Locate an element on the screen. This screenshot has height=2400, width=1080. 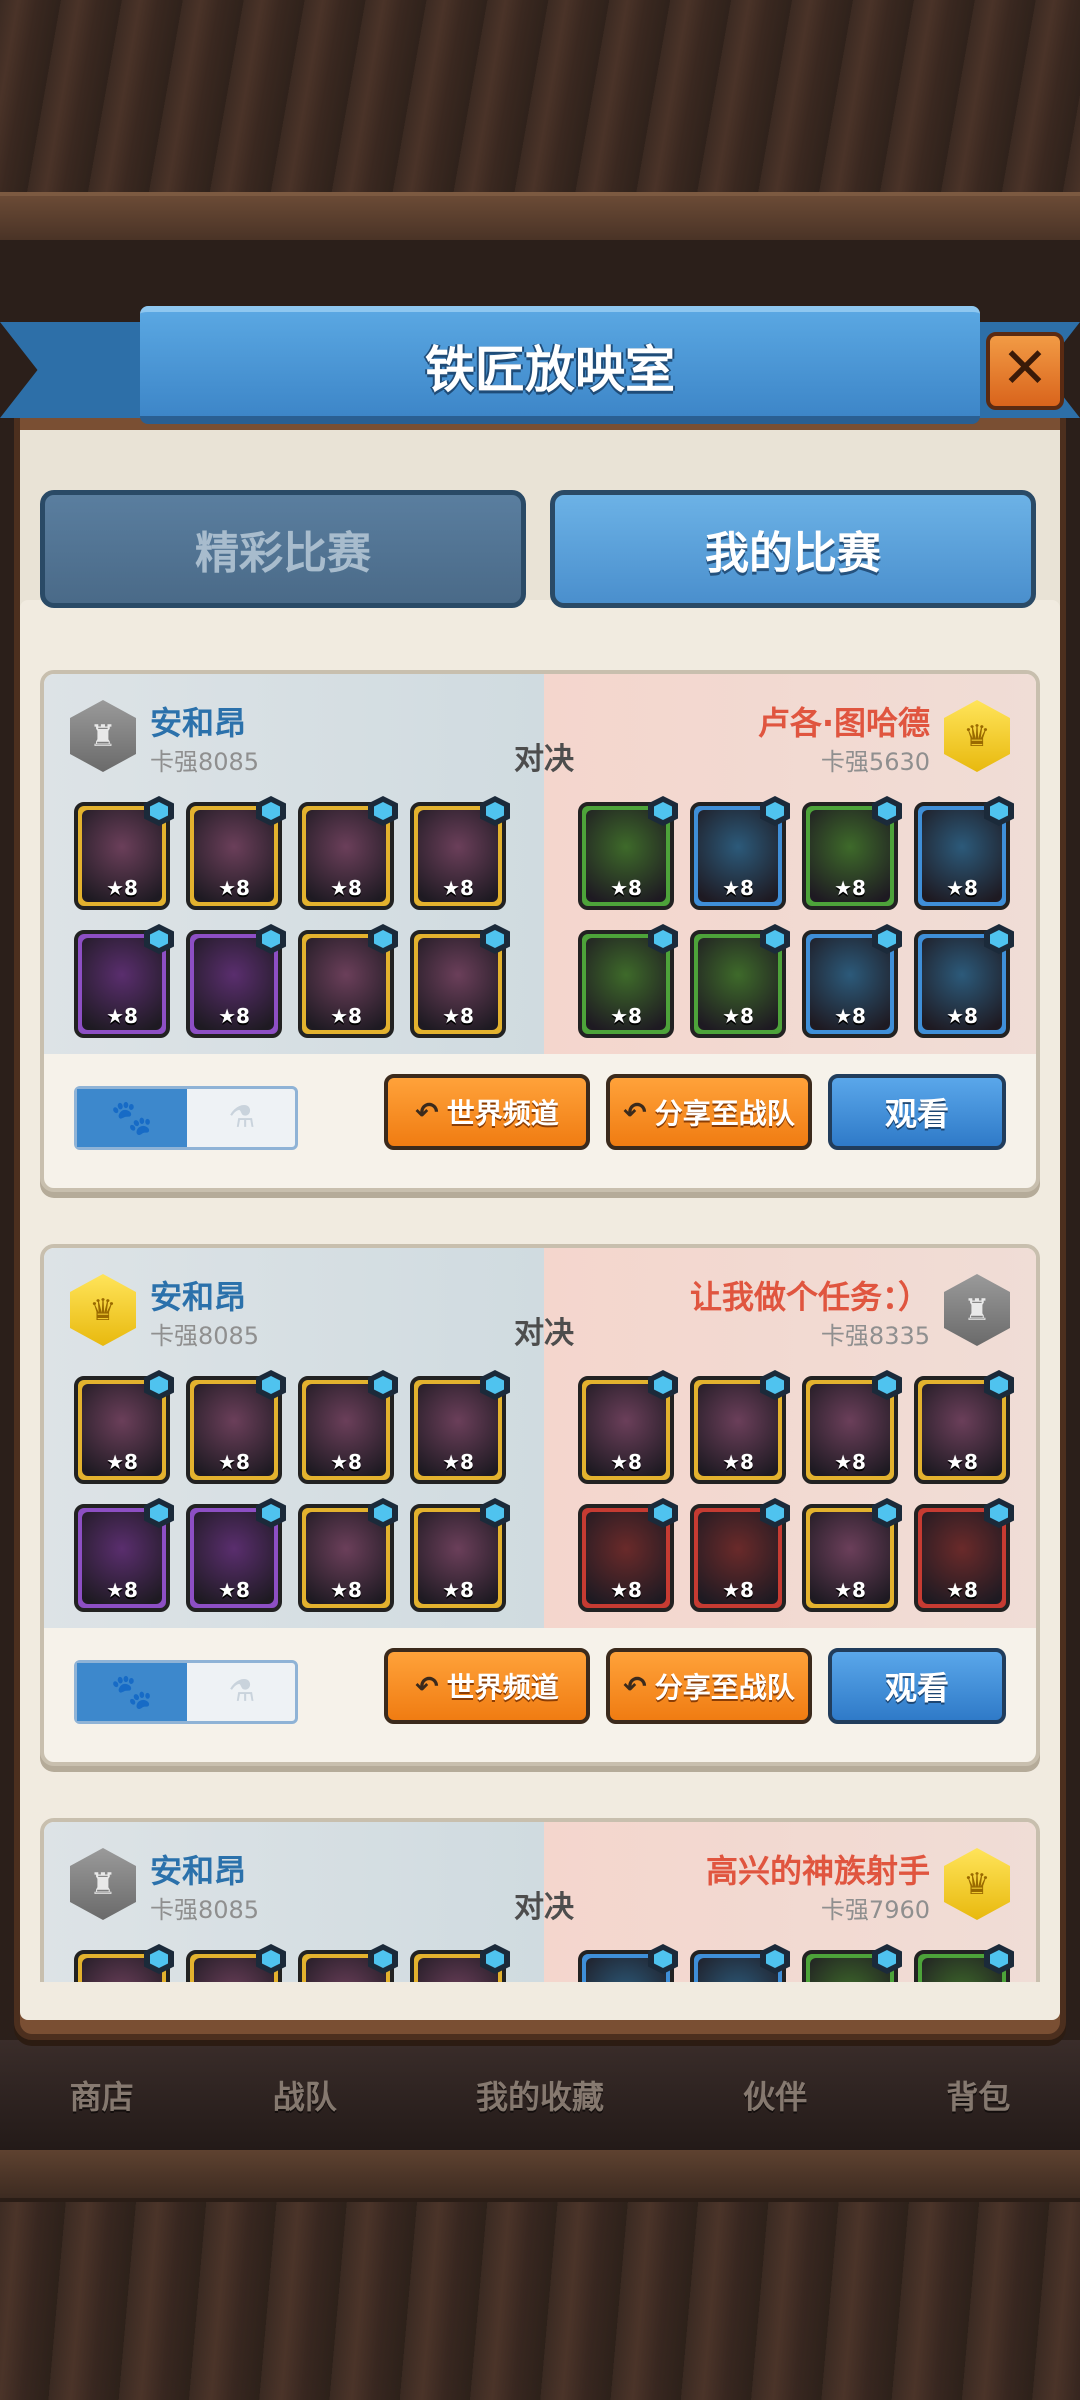
nav-shop: 商店 is located at coordinates (102, 2095).